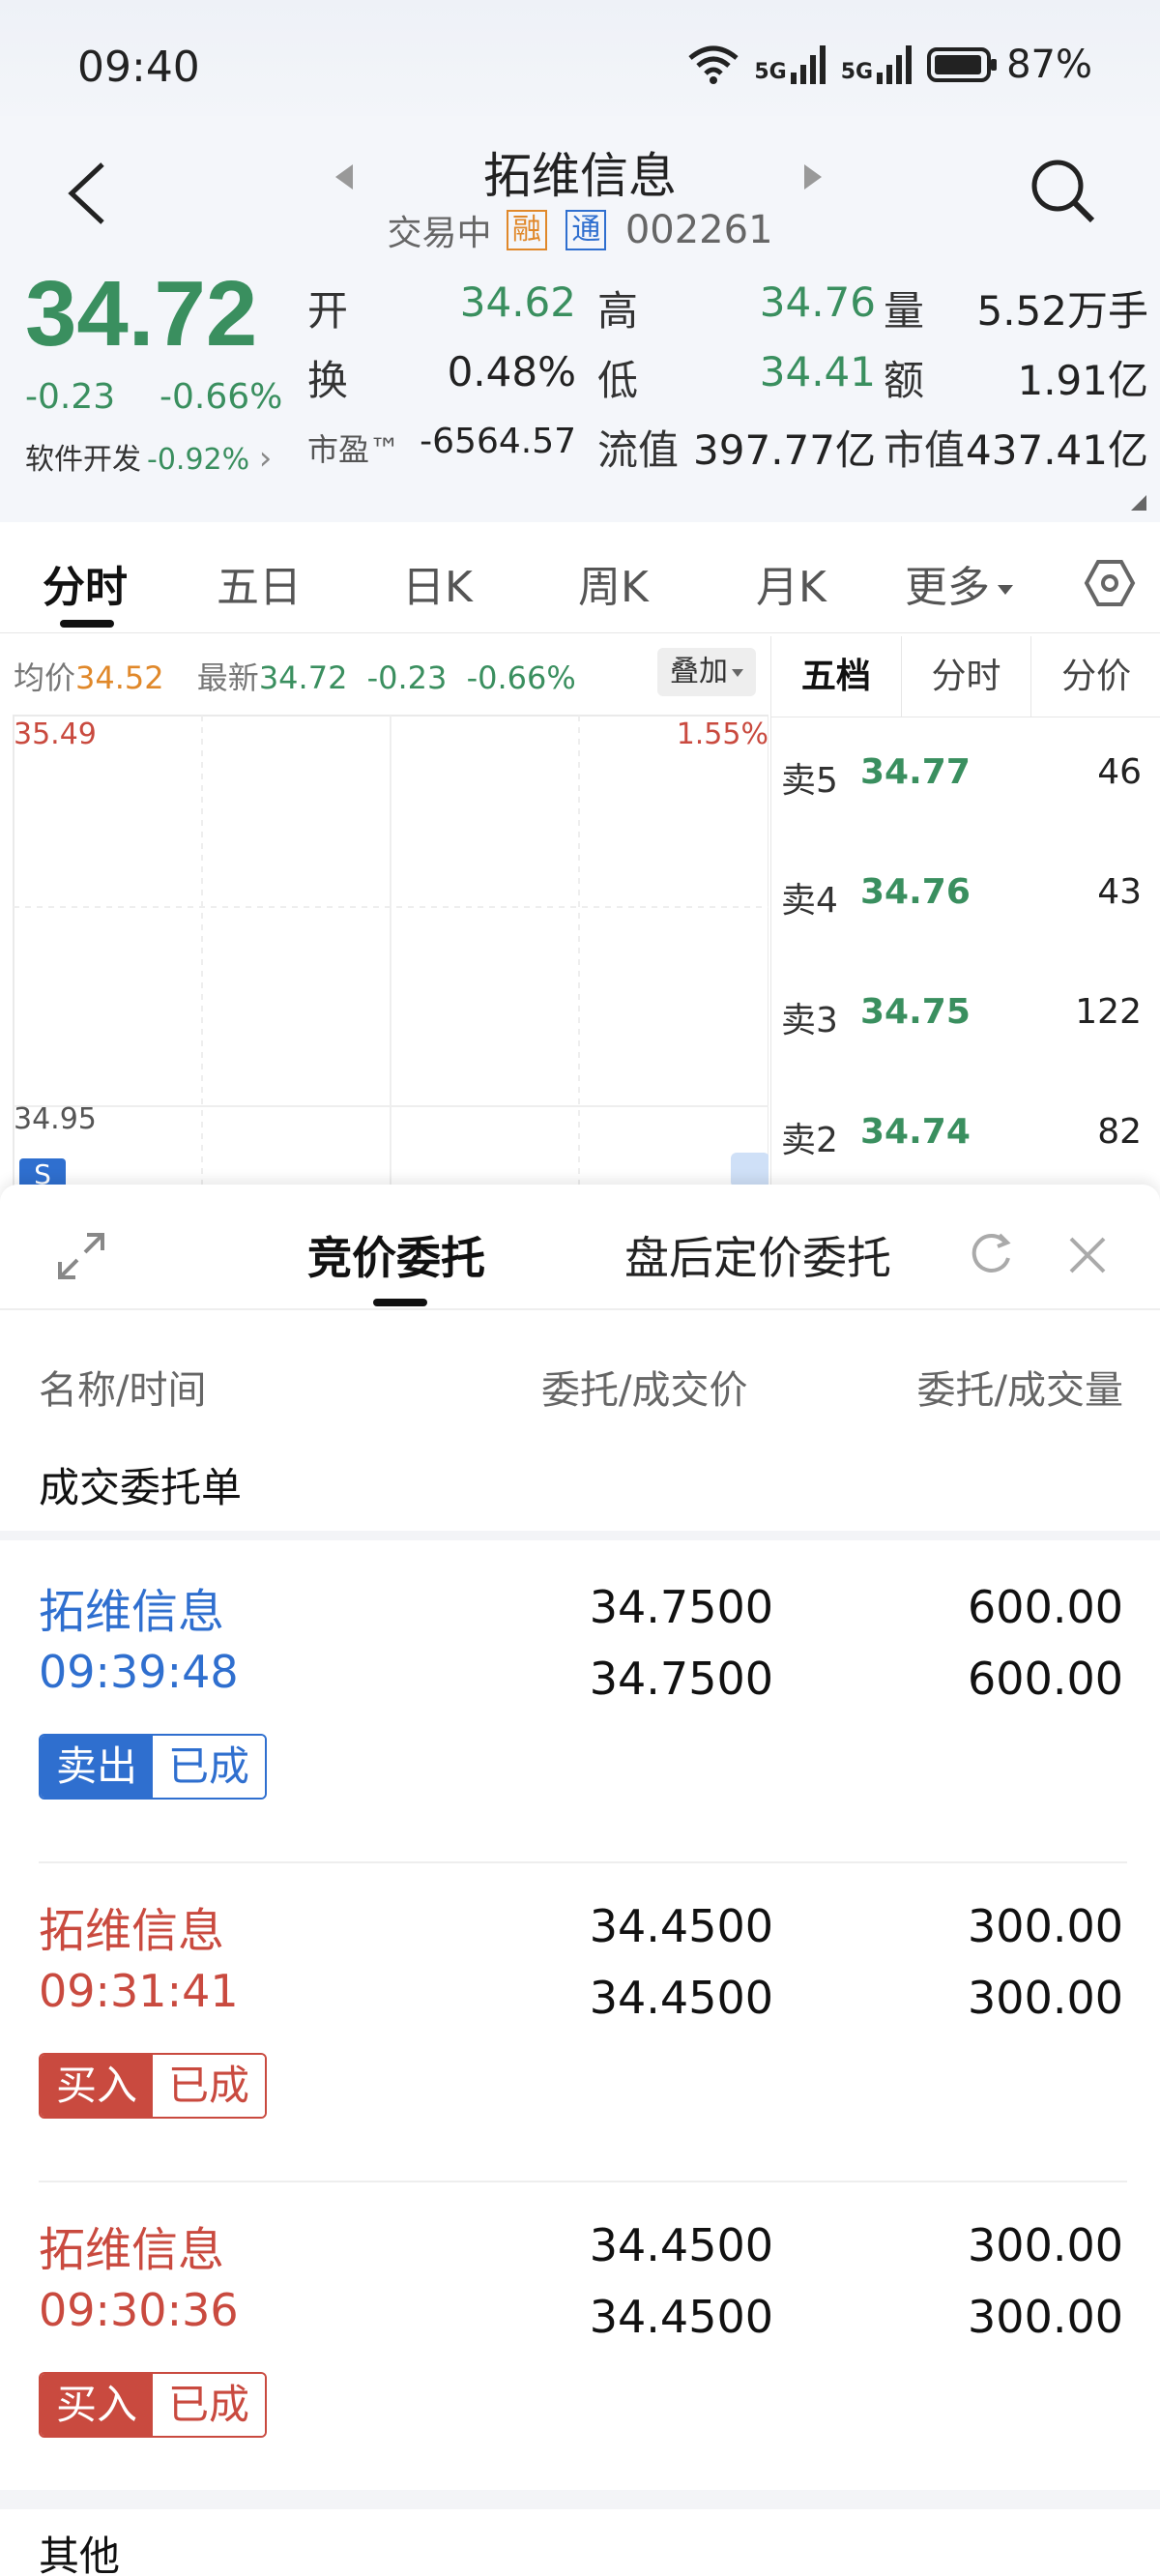 The image size is (1160, 2576). Describe the element at coordinates (707, 672) in the screenshot. I see `overlay-button: 叠加` at that location.